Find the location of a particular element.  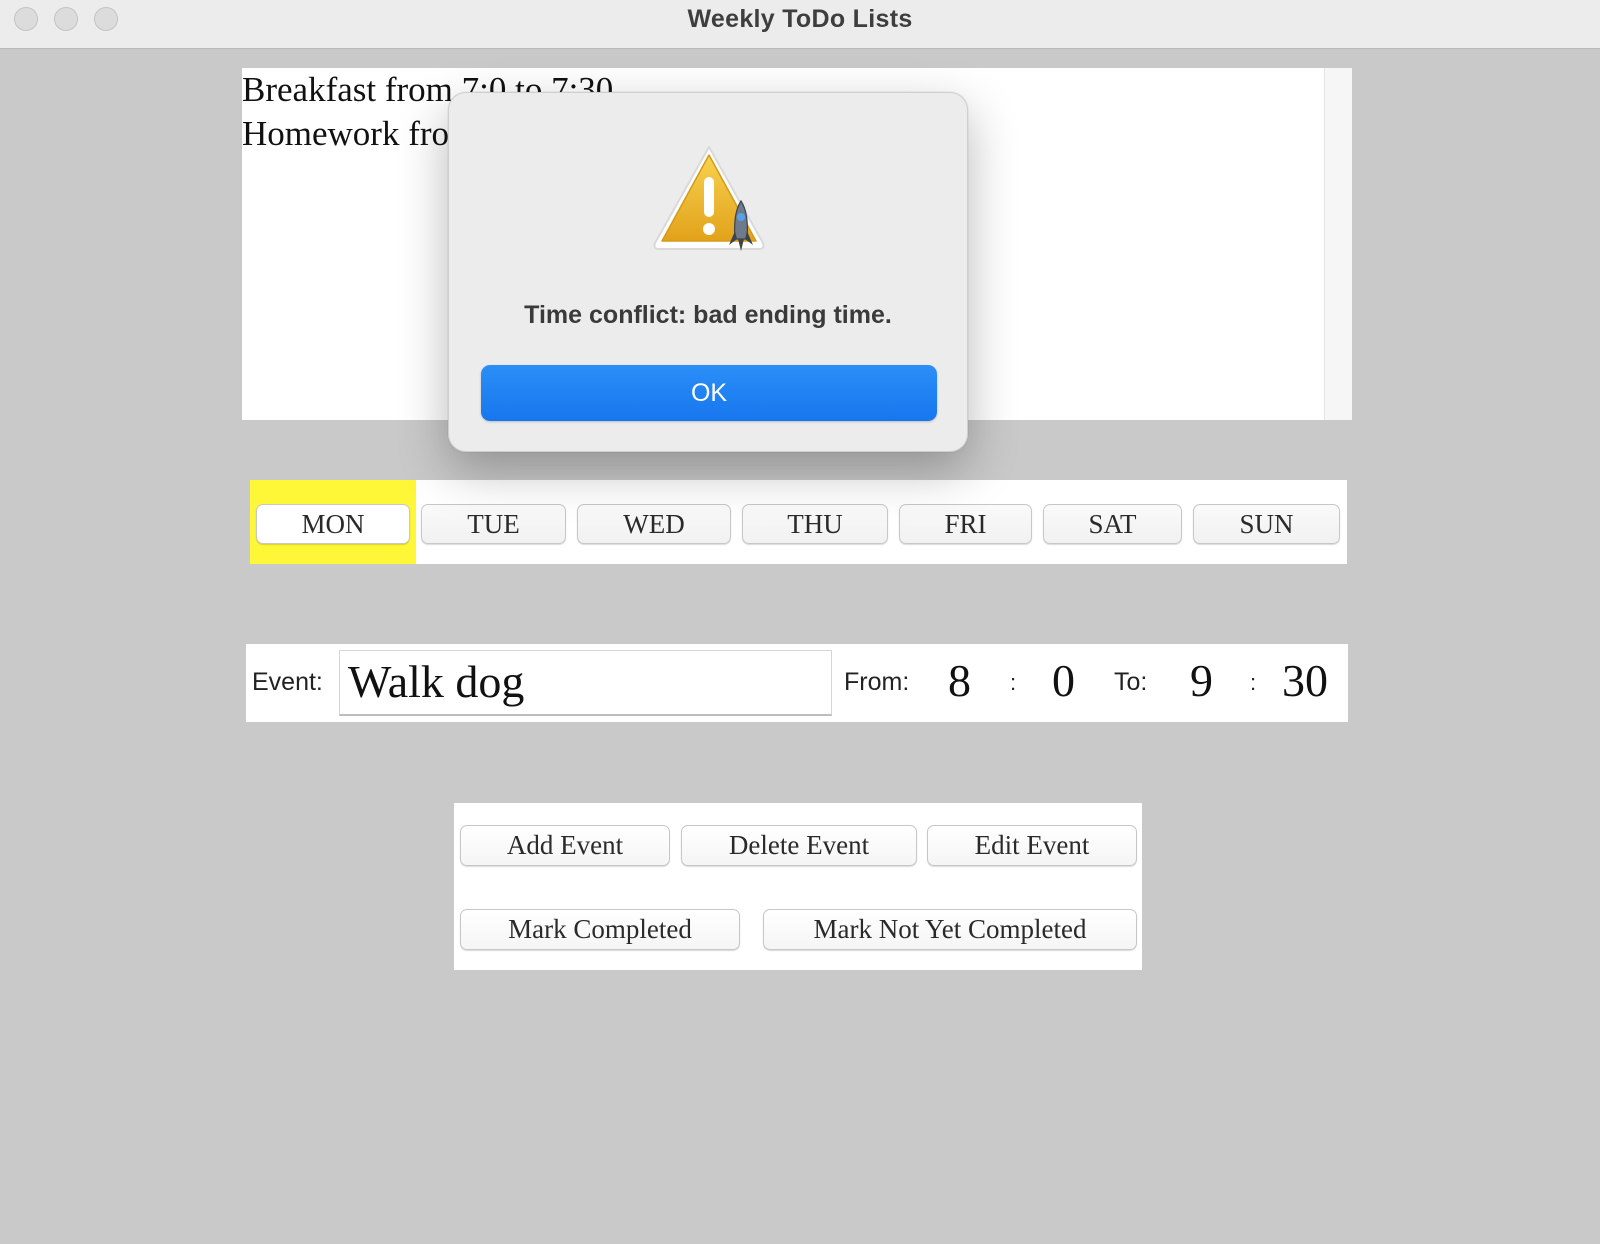

event-entry-panel: Event: Walk dog From: 8 : 0 To: 9 : 30 is located at coordinates (797, 683).